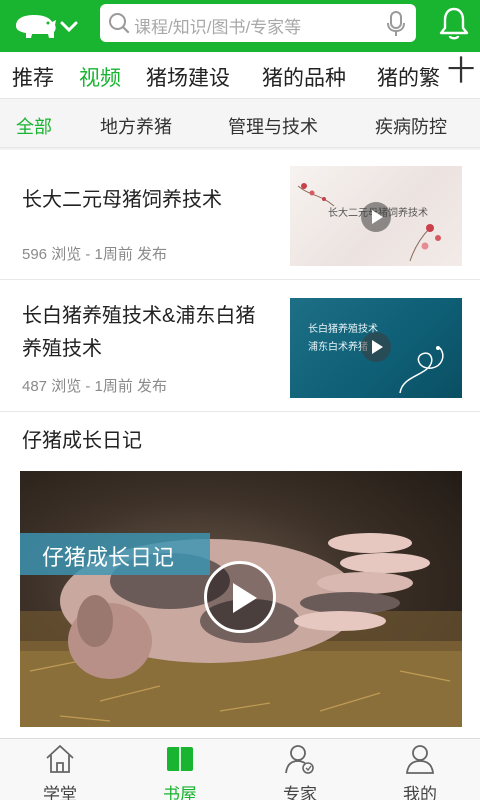 This screenshot has height=800, width=480. I want to click on nav-item-school: 学堂, so click(60, 769).